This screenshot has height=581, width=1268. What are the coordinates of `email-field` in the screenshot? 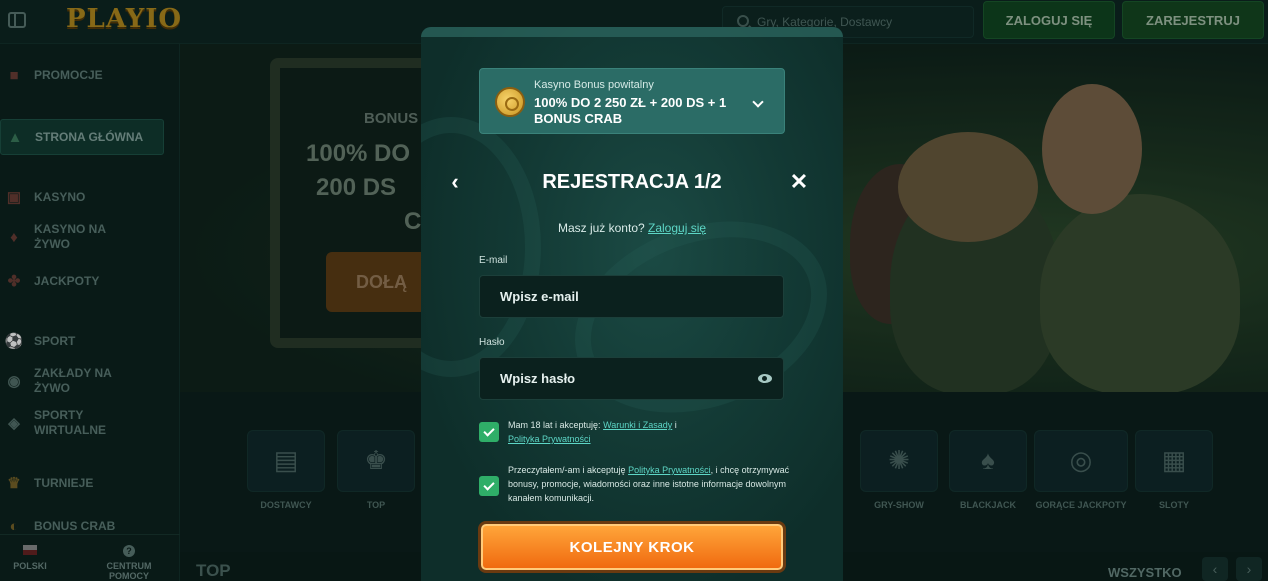 It's located at (631, 296).